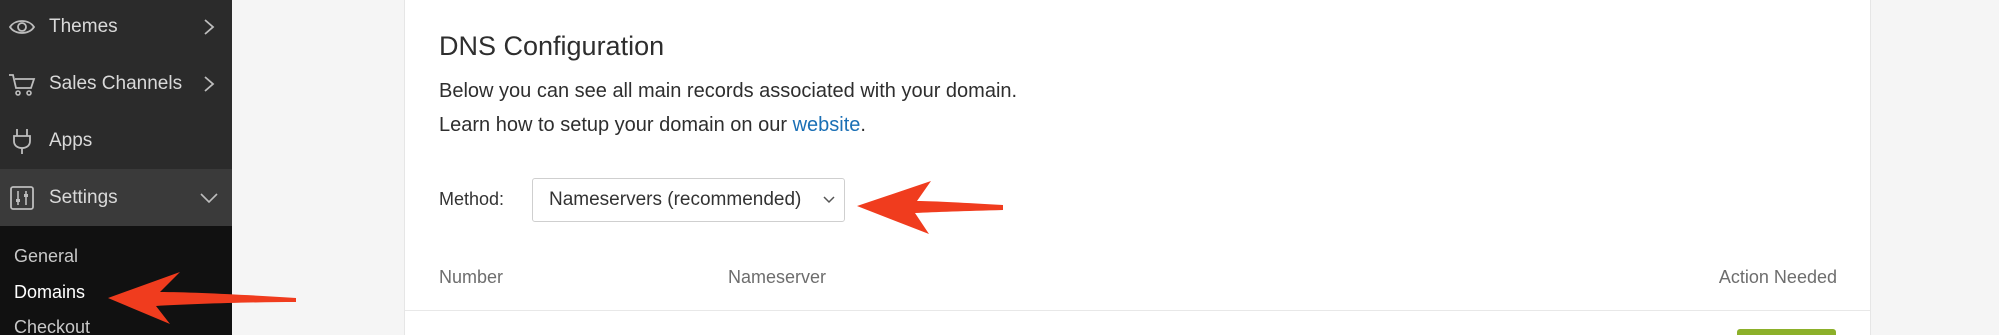  Describe the element at coordinates (116, 140) in the screenshot. I see `sidebar-item-apps: Apps` at that location.